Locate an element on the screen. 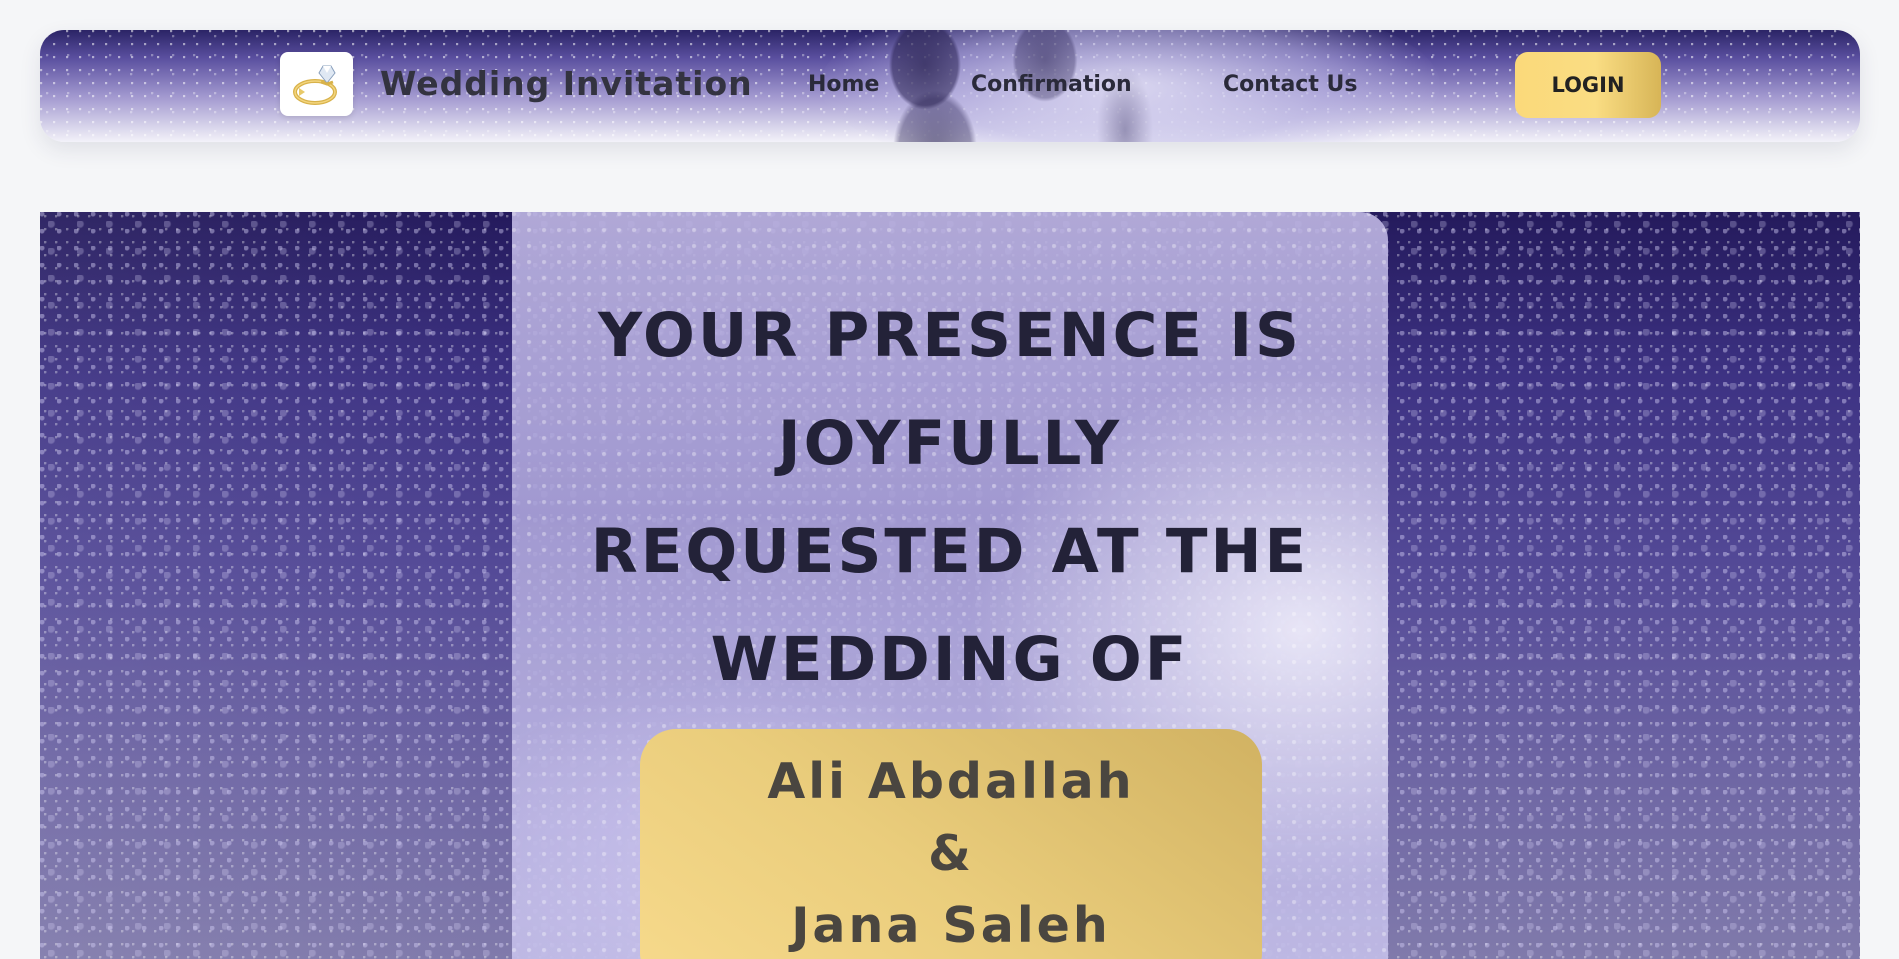 The image size is (1899, 959). nav-contact-us: Contact Us is located at coordinates (1290, 84).